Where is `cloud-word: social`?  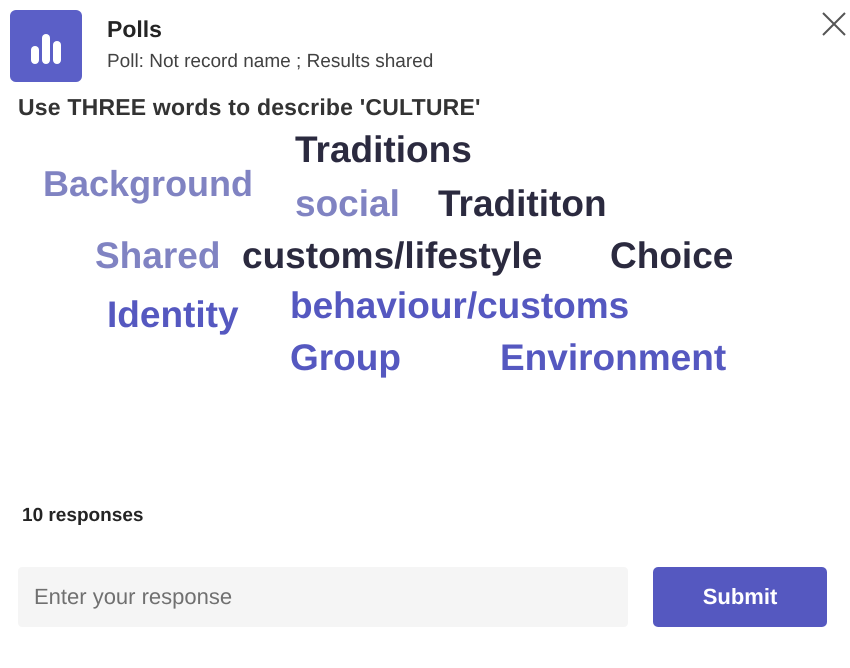 cloud-word: social is located at coordinates (347, 203).